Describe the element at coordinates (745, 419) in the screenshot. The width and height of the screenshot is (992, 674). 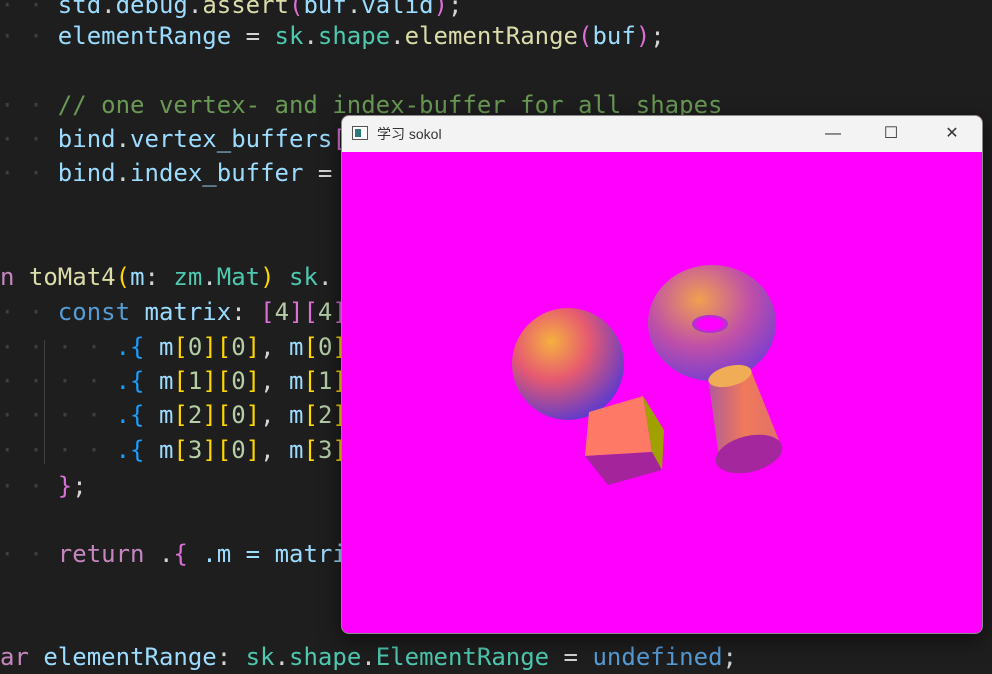
I see `cylinder-shape` at that location.